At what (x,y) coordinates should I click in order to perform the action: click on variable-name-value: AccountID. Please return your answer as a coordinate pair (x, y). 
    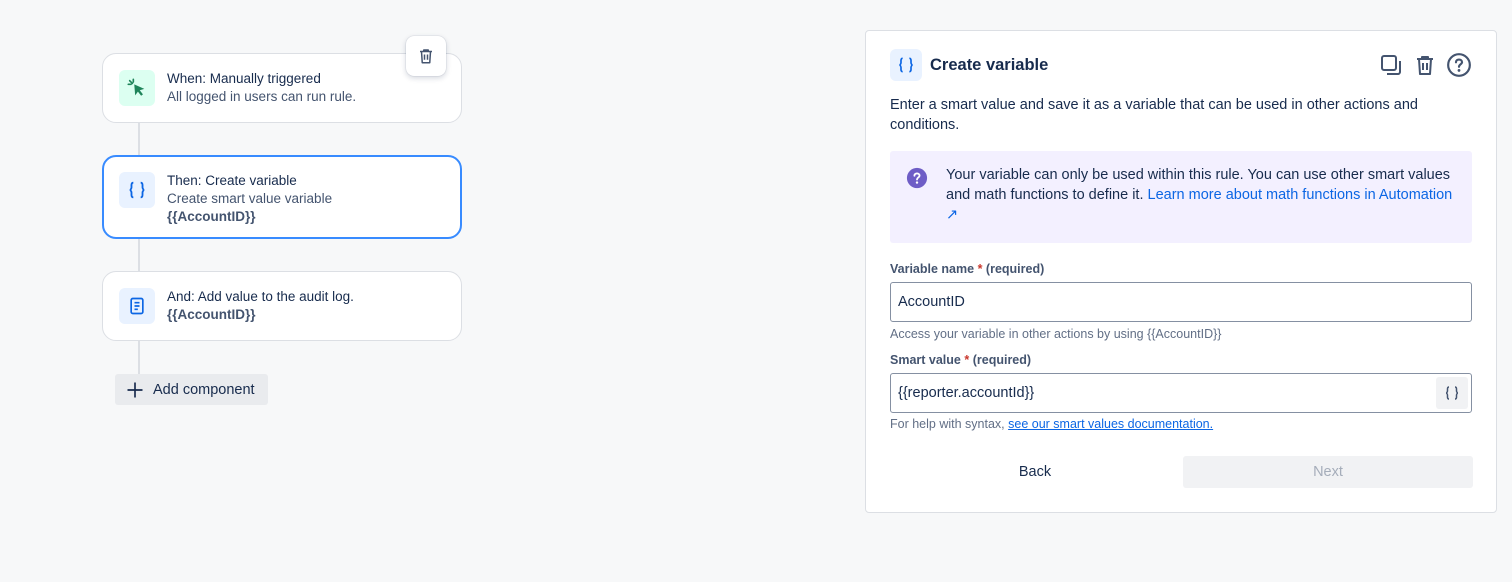
    Looking at the image, I should click on (931, 302).